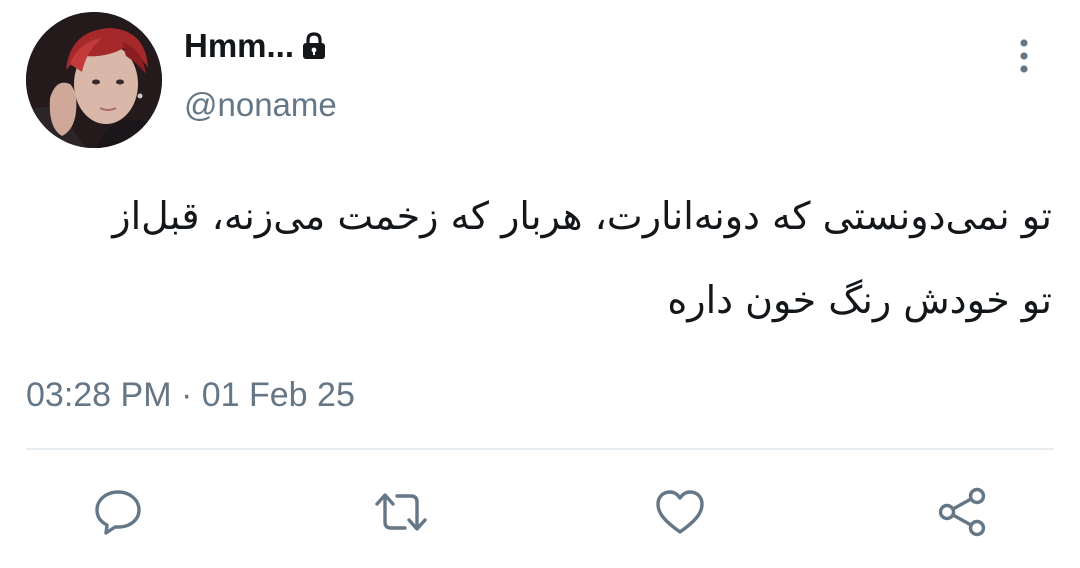 Image resolution: width=1080 pixels, height=568 pixels. What do you see at coordinates (859, 300) in the screenshot?
I see `tweet-text-line: تو خودش رنگ خون داره` at bounding box center [859, 300].